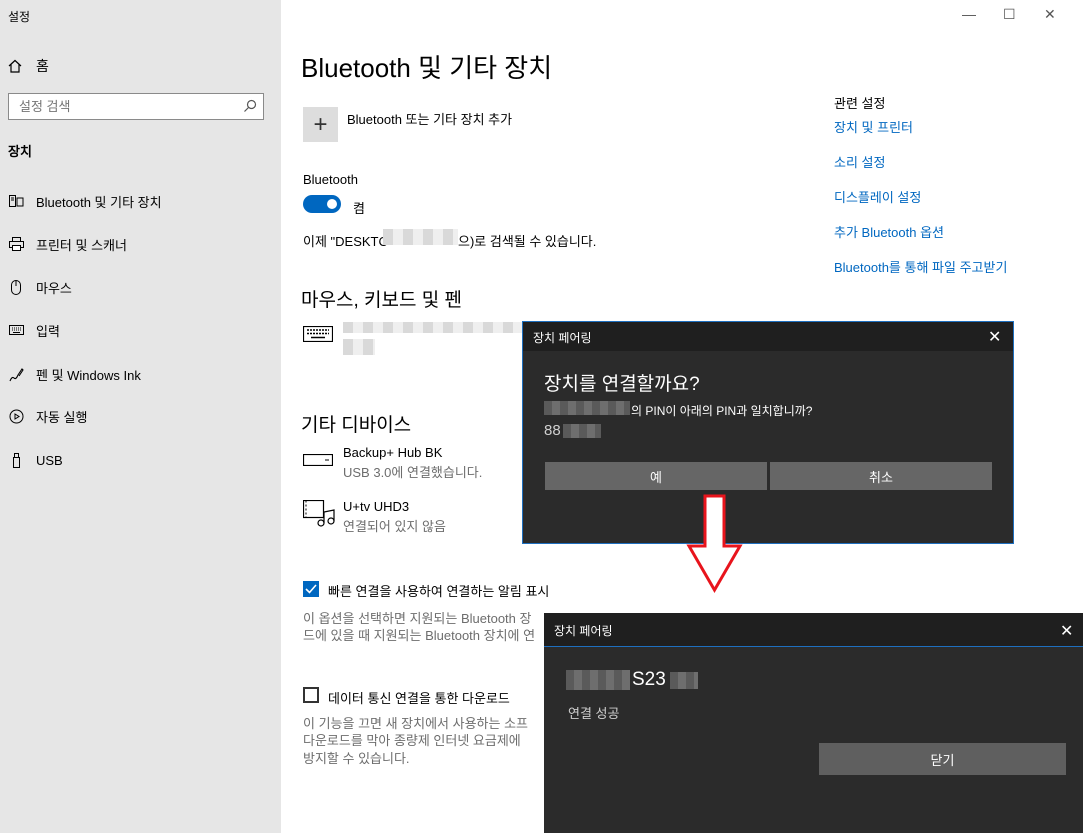 The height and width of the screenshot is (833, 1083). I want to click on sidebar-item-usb: USB, so click(140, 460).